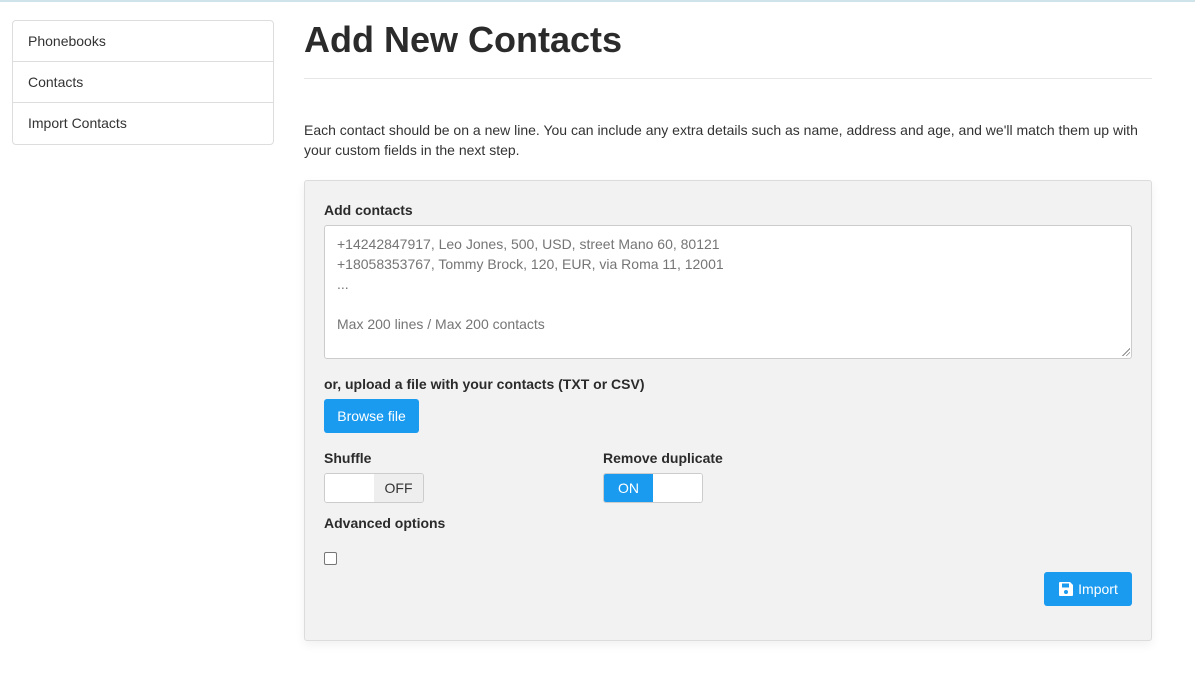 This screenshot has height=689, width=1195. Describe the element at coordinates (143, 41) in the screenshot. I see `sidebar-item-phonebooks: Phonebooks` at that location.